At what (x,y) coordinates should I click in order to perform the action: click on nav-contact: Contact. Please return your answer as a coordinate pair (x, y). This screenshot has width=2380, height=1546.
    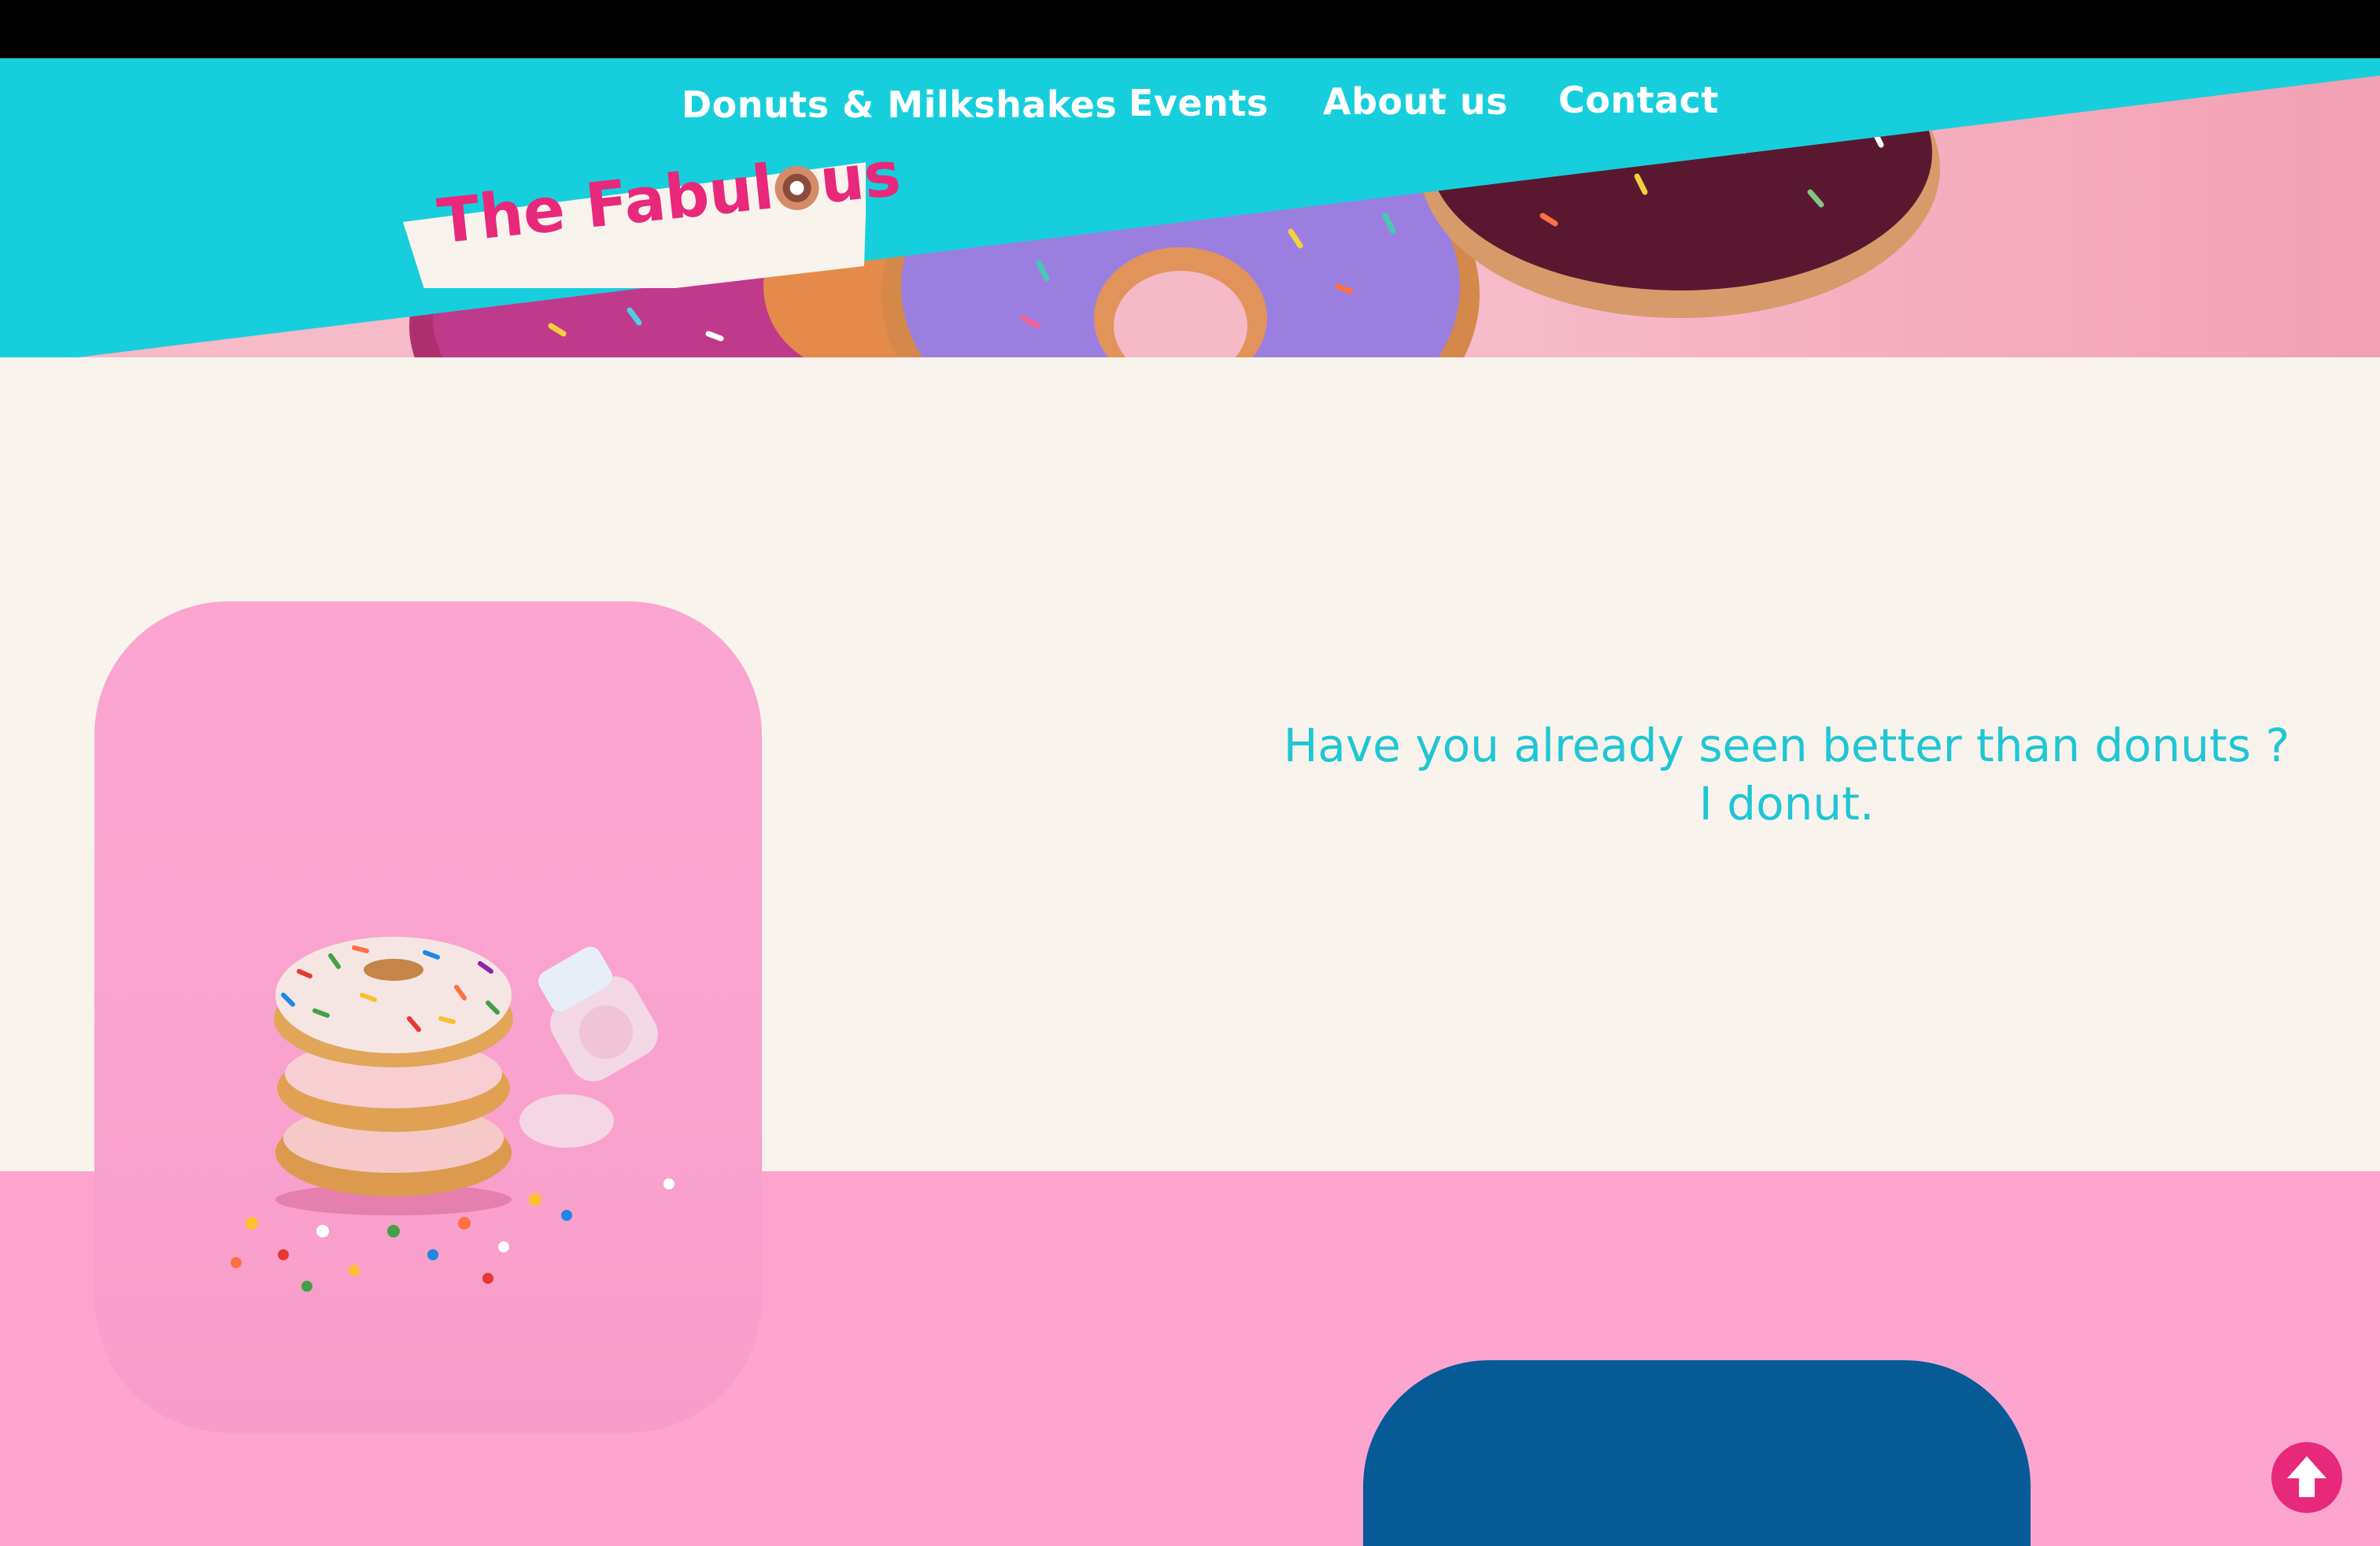
    Looking at the image, I should click on (1638, 100).